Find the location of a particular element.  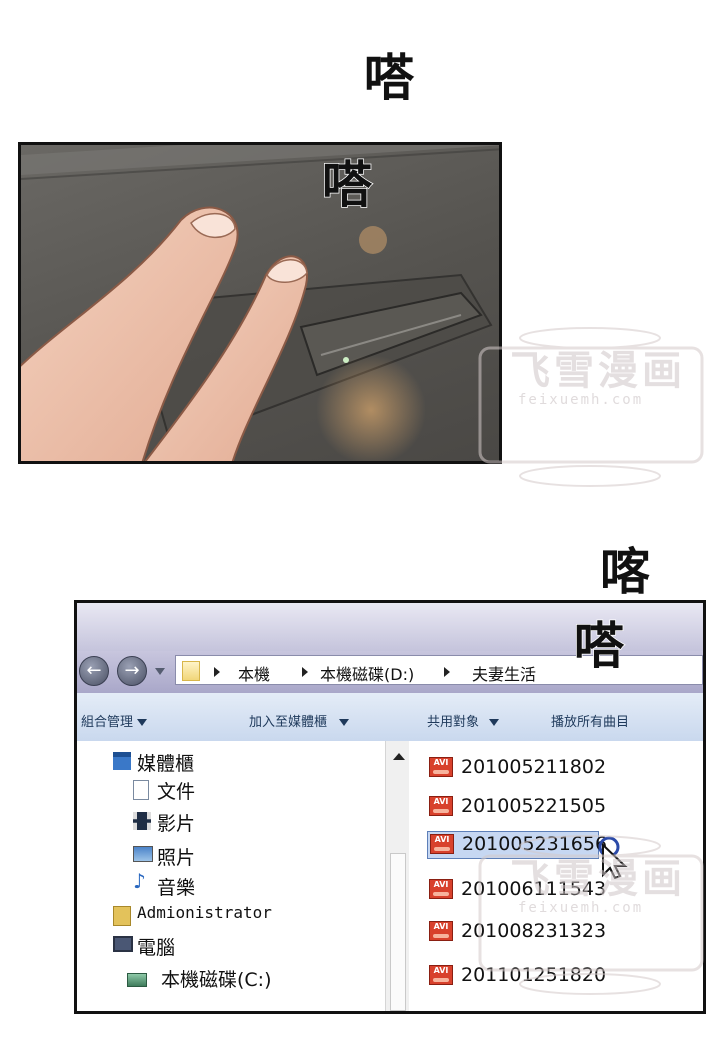

watermark: 飞雪漫画 feixuemh.com is located at coordinates (590, 408).